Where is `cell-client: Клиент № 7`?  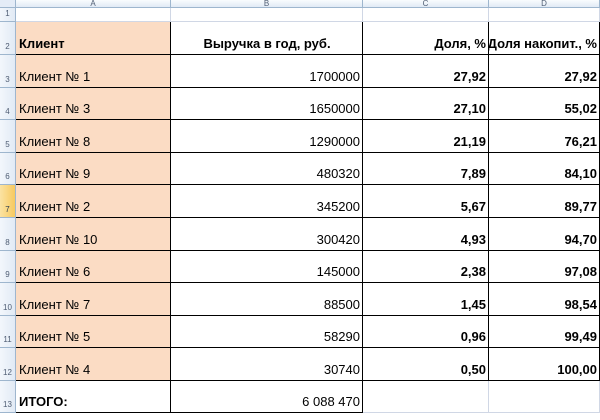
cell-client: Клиент № 7 is located at coordinates (93, 299).